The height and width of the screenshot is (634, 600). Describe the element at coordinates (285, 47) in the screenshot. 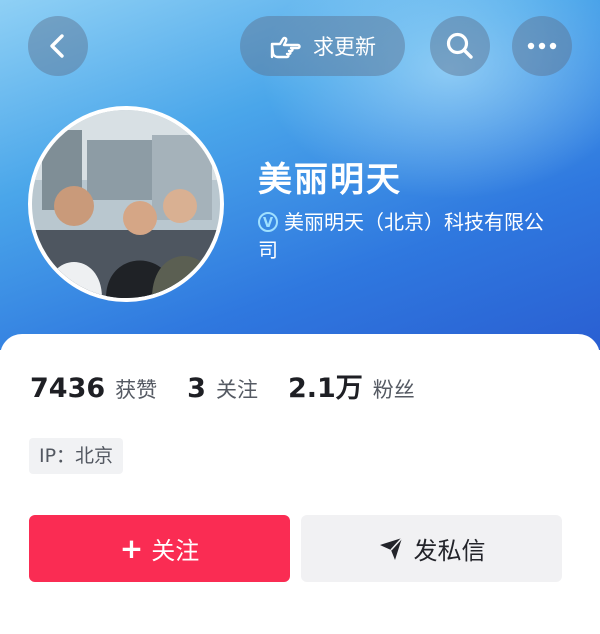

I see `pointing-hand-icon` at that location.